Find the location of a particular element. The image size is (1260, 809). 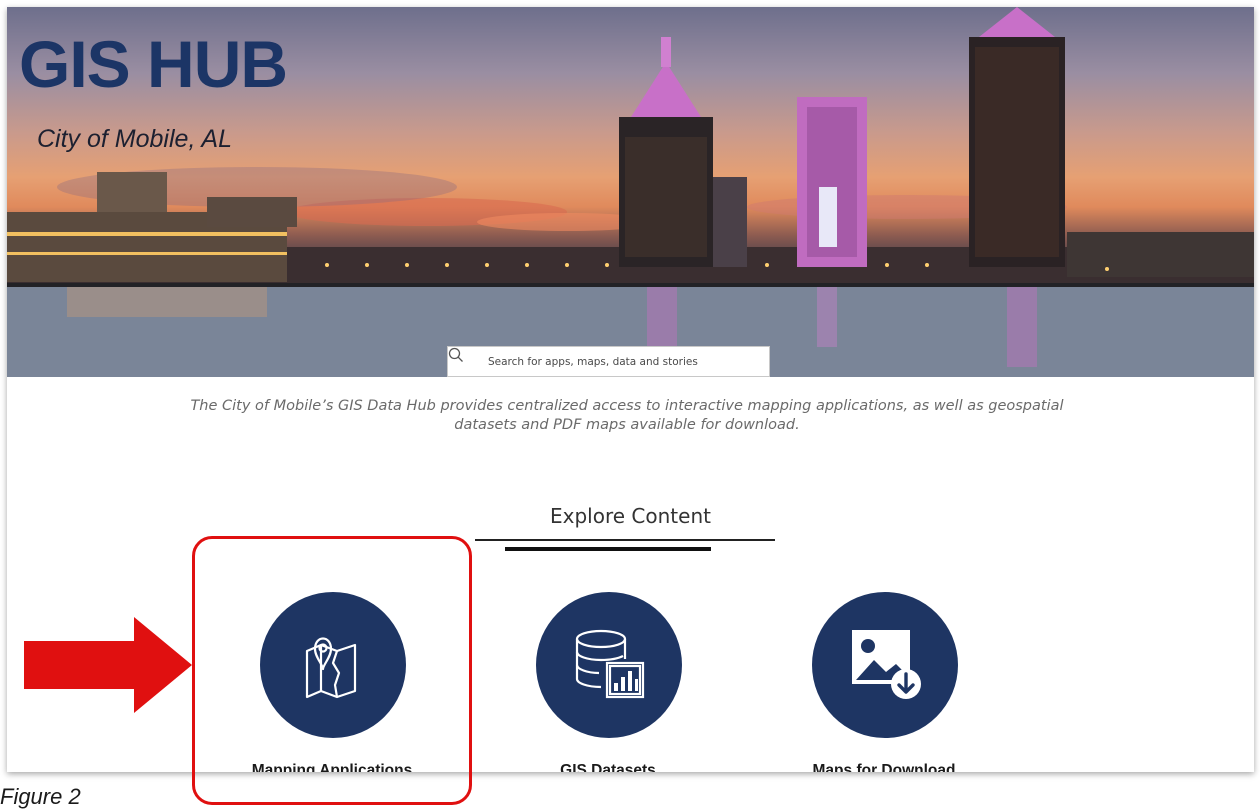

heading-accent-bar is located at coordinates (608, 549).